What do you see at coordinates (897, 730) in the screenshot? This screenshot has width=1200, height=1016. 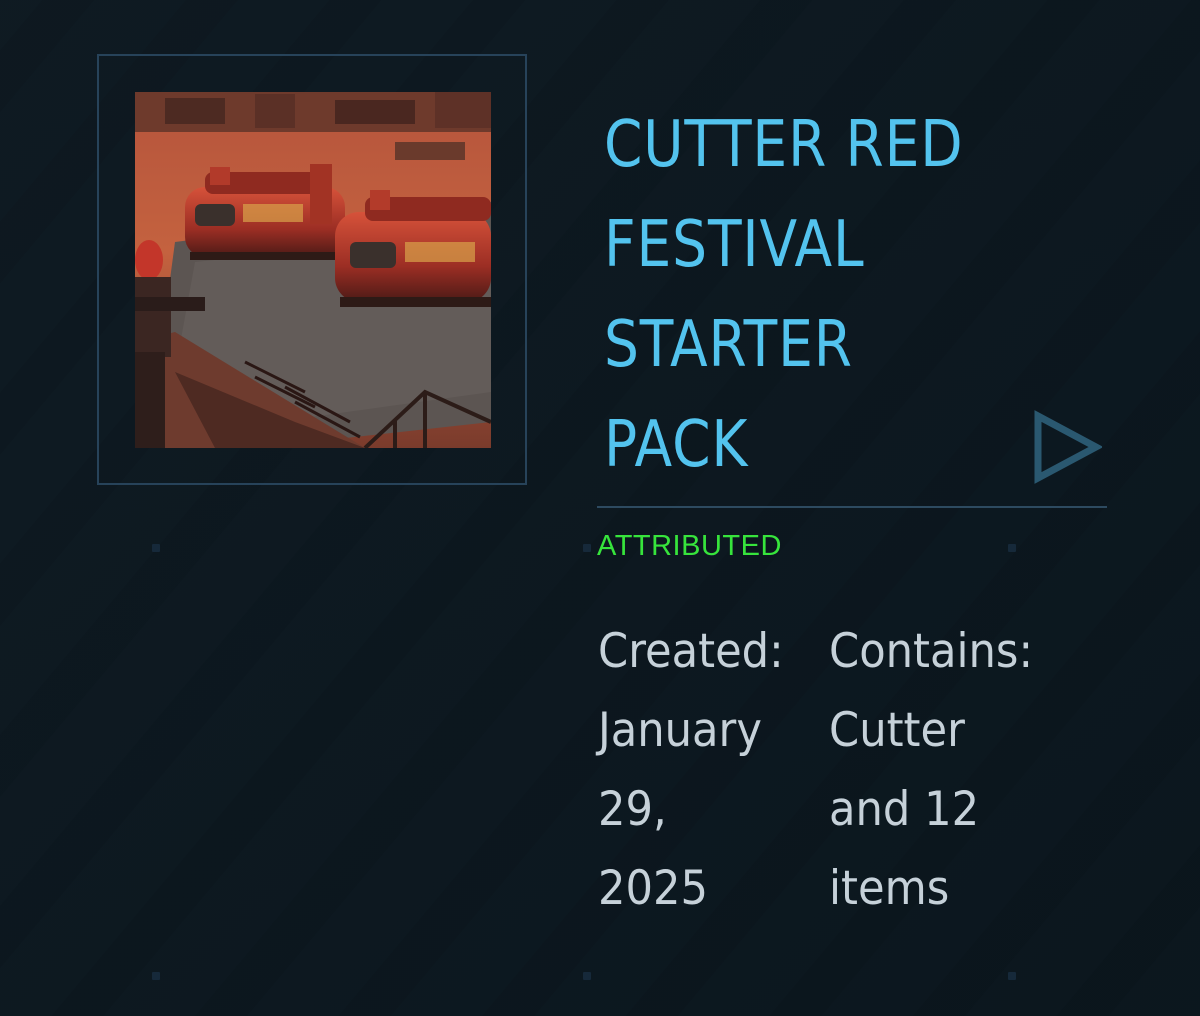 I see `contains-value: Cutter` at bounding box center [897, 730].